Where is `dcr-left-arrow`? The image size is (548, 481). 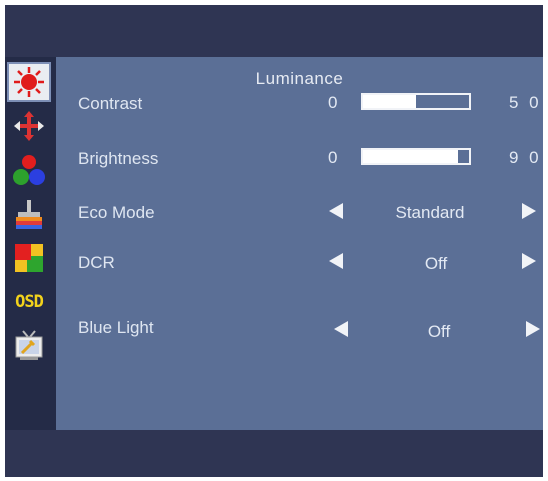
dcr-left-arrow is located at coordinates (336, 261).